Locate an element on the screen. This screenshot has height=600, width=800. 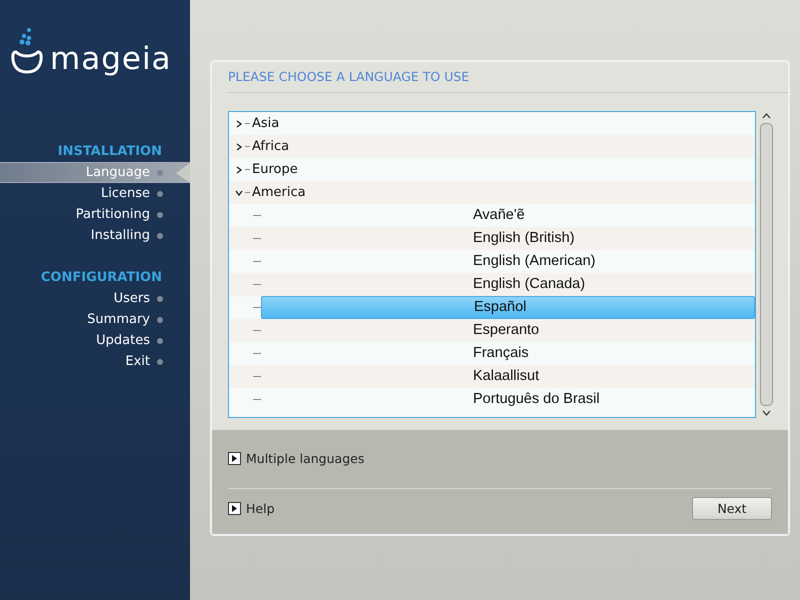
tree-item: America is located at coordinates (492, 192).